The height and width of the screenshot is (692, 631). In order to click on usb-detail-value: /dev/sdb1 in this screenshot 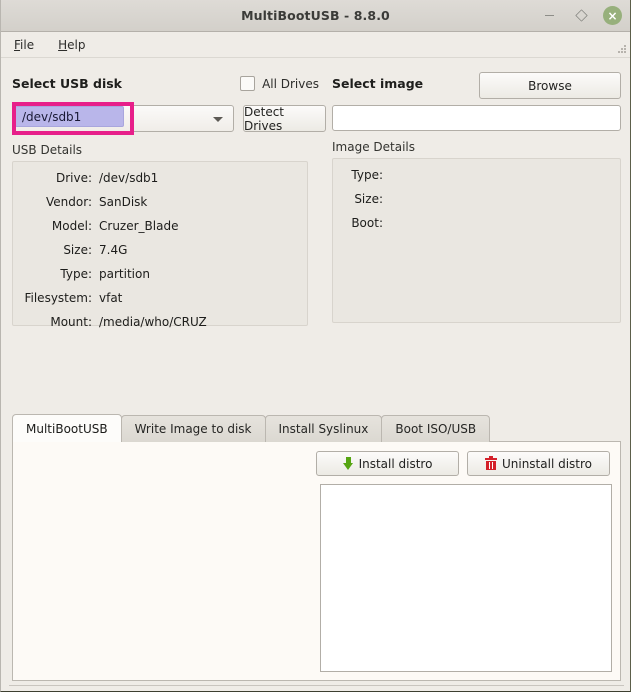, I will do `click(129, 178)`.